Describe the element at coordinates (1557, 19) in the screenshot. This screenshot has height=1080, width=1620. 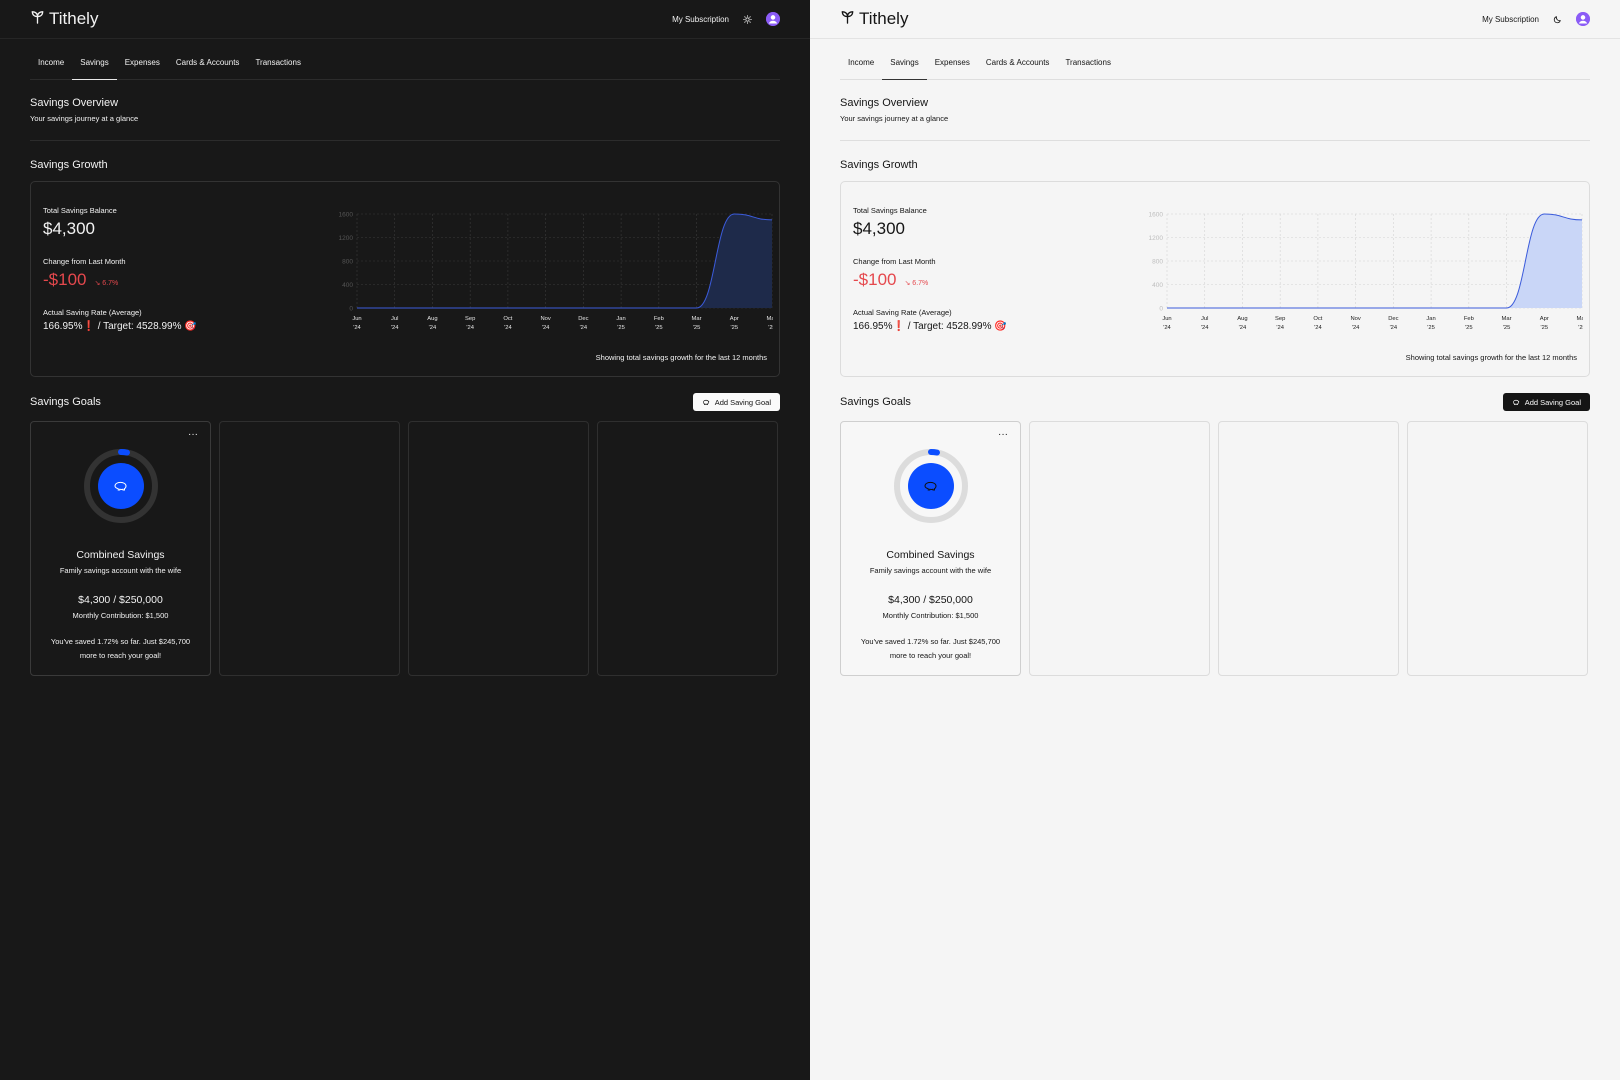
I see `moon-icon` at that location.